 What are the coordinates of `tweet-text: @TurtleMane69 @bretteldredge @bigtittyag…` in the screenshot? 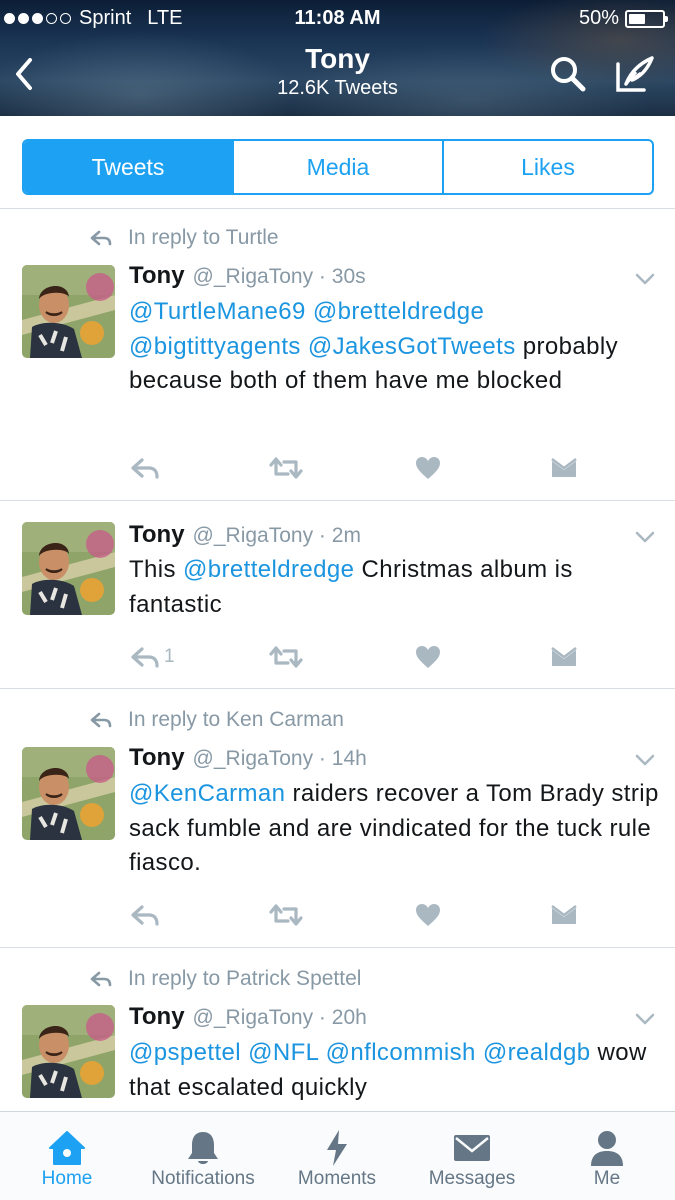 It's located at (394, 347).